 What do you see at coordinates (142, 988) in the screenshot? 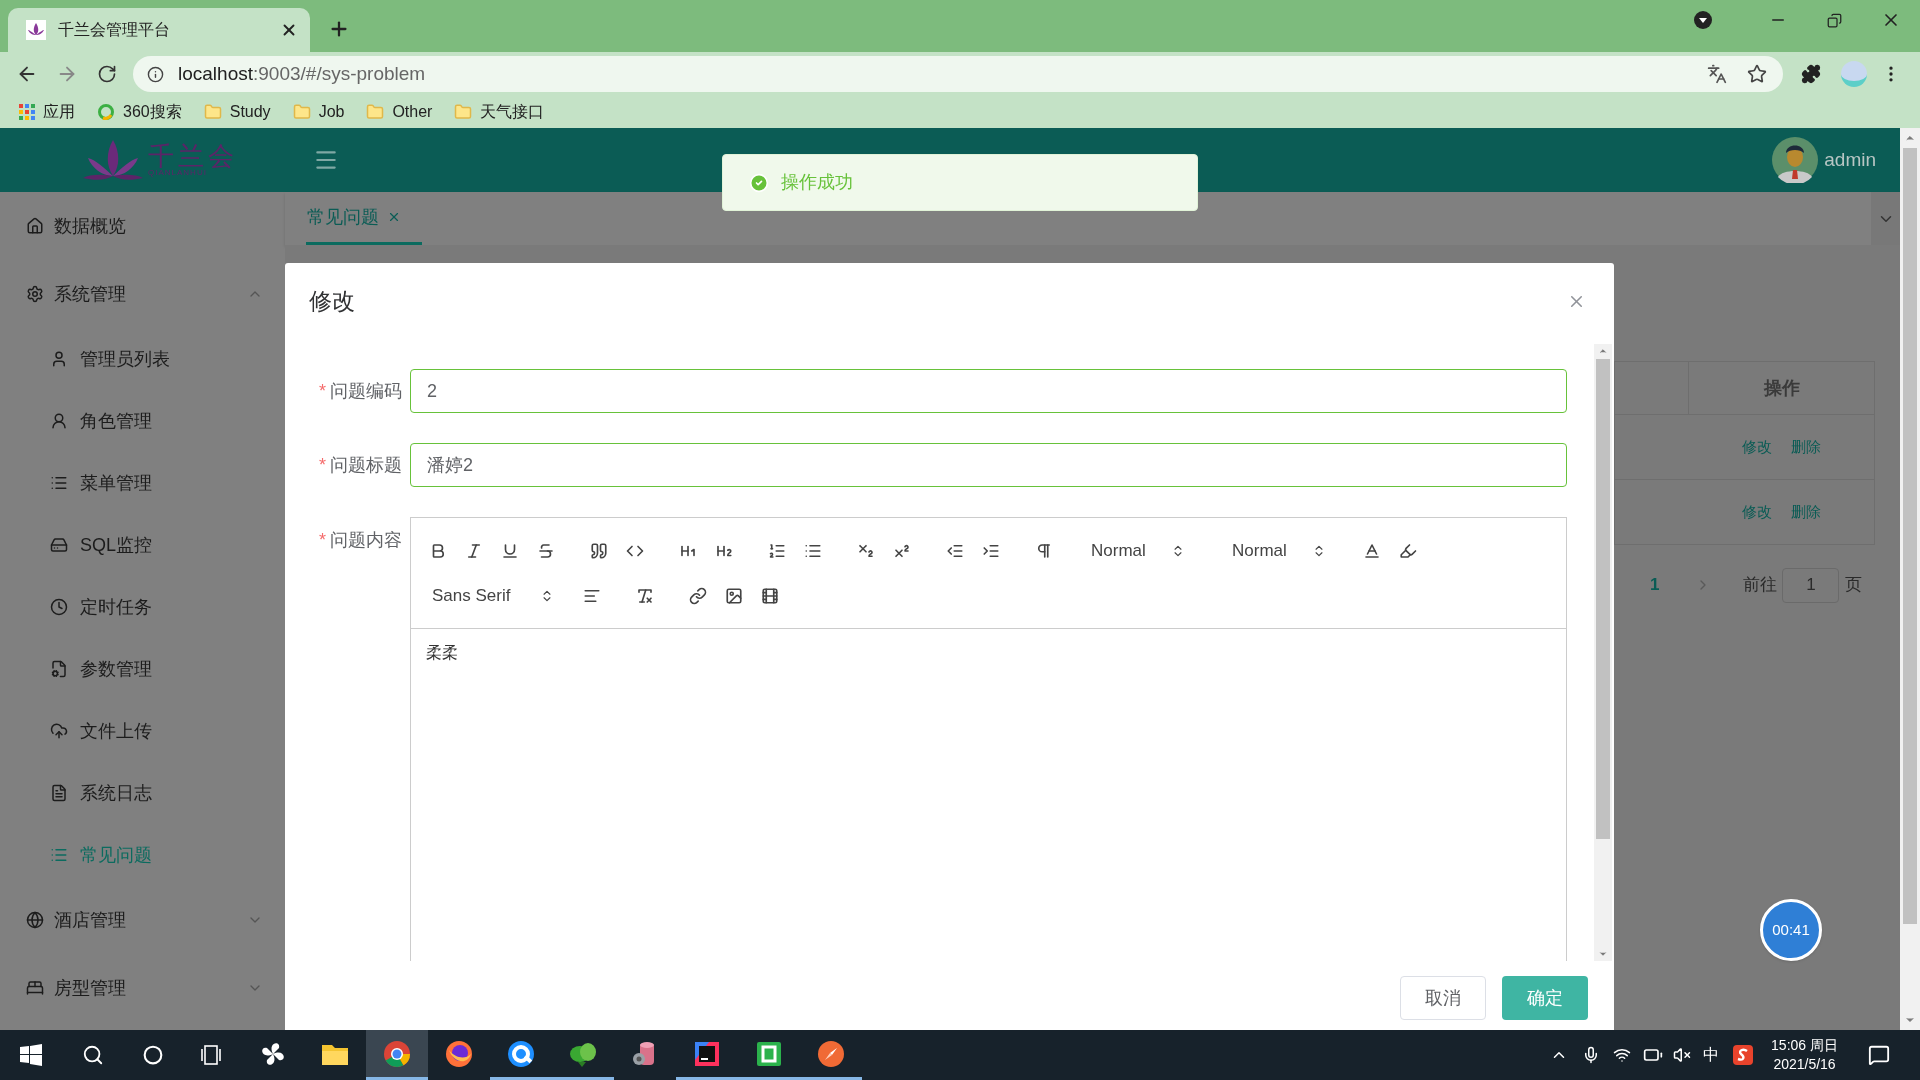
I see `menu-item: 房型管理` at bounding box center [142, 988].